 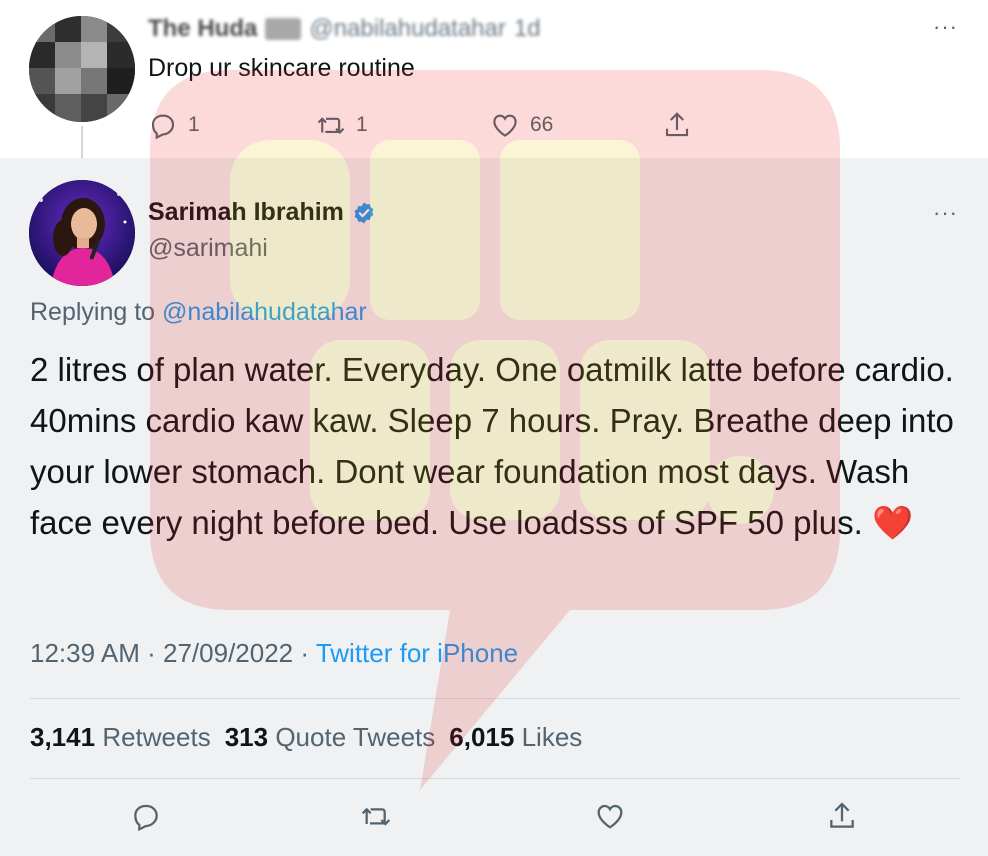 I want to click on main-like-button, so click(x=610, y=816).